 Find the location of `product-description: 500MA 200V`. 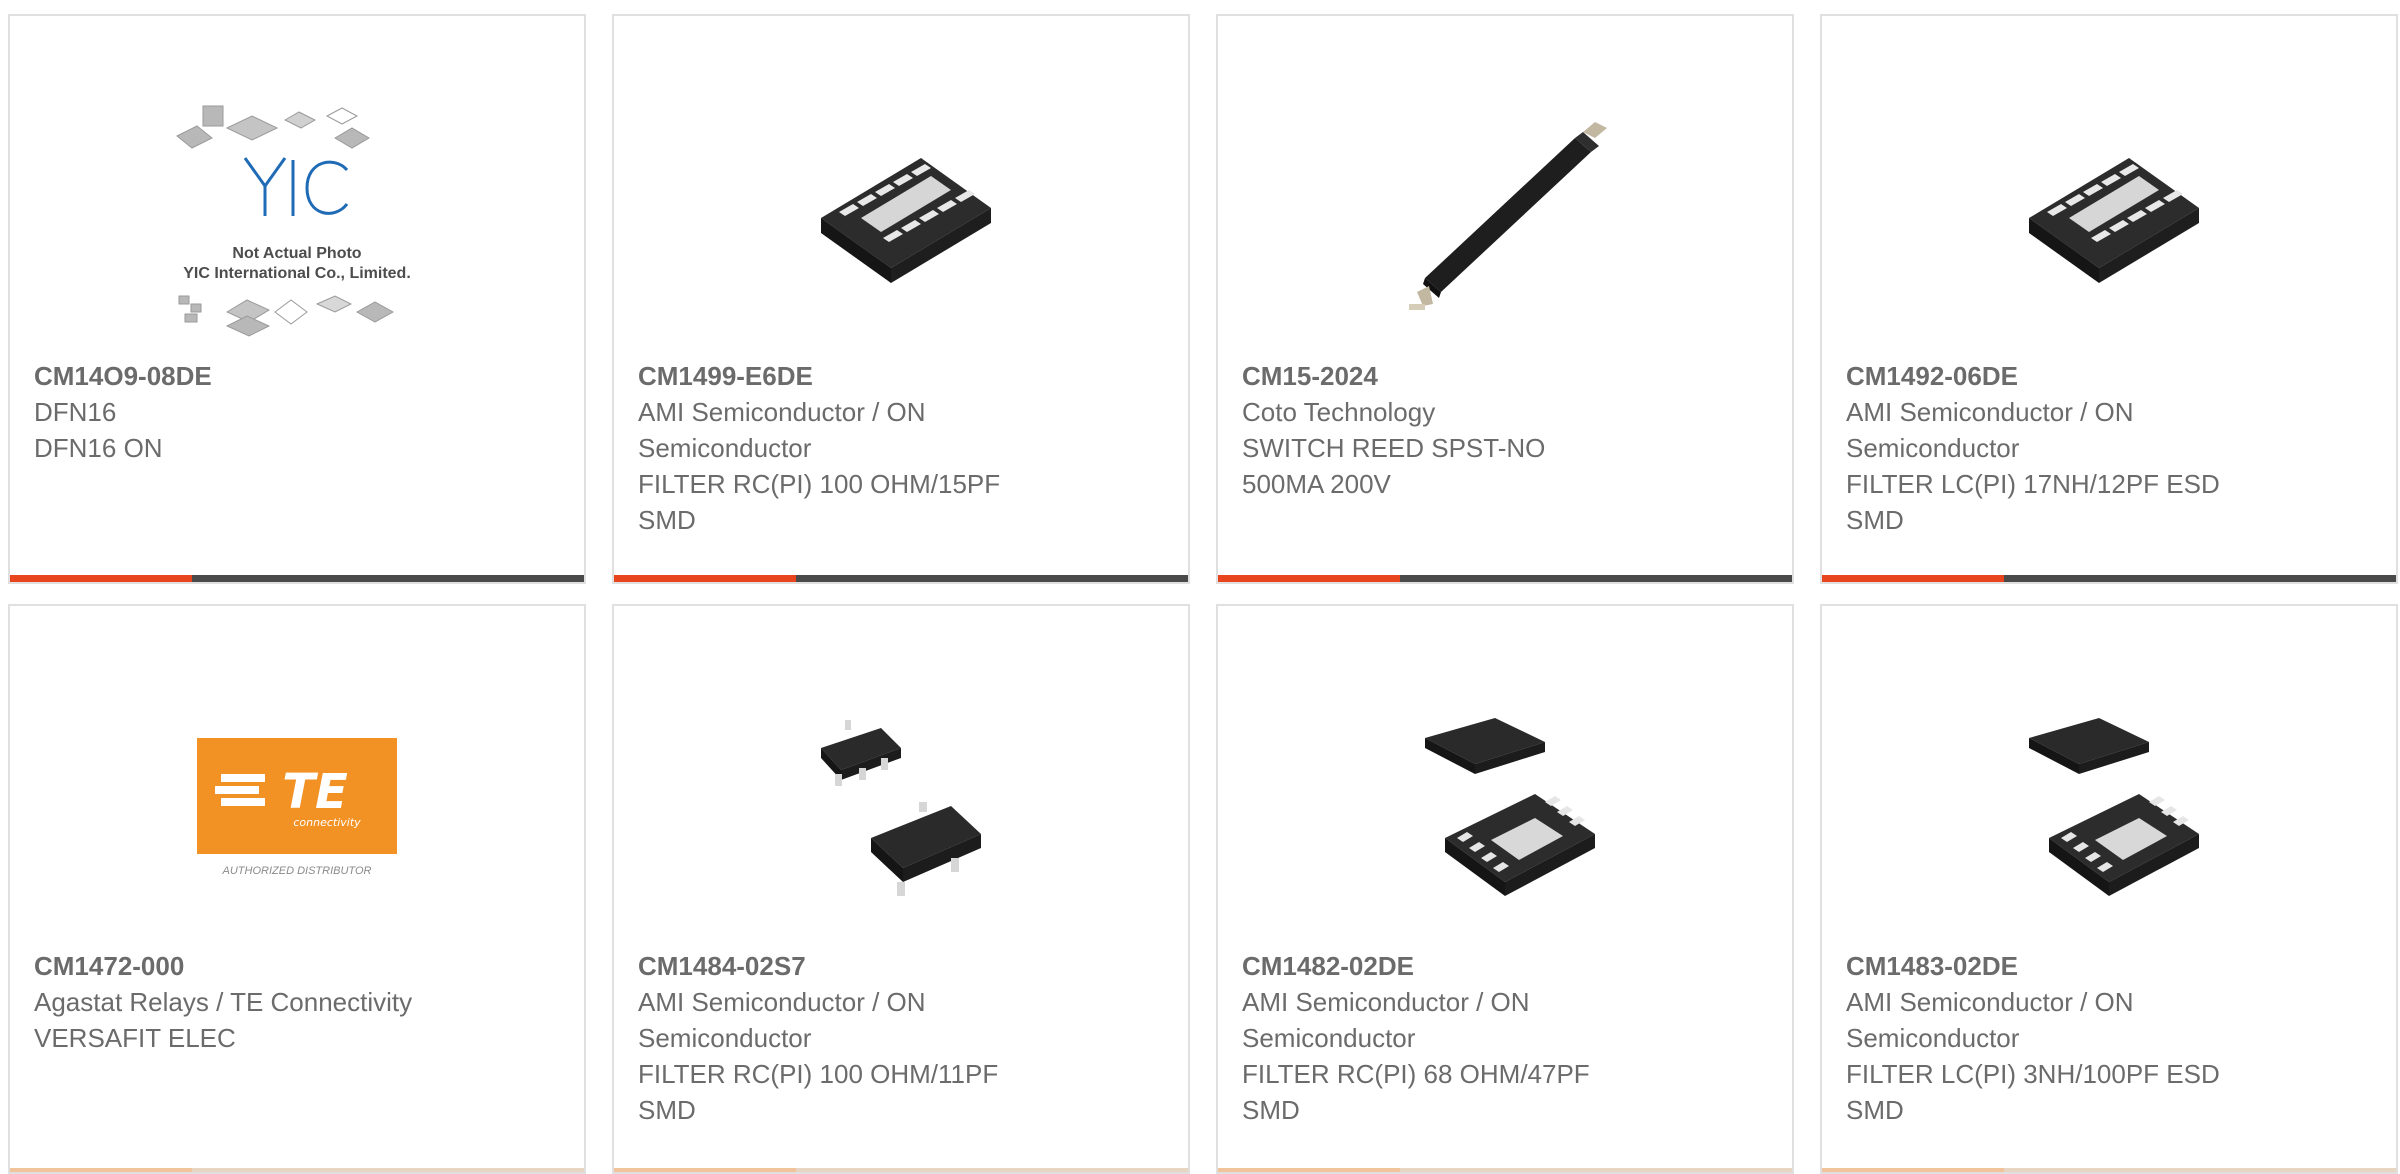

product-description: 500MA 200V is located at coordinates (1316, 484).